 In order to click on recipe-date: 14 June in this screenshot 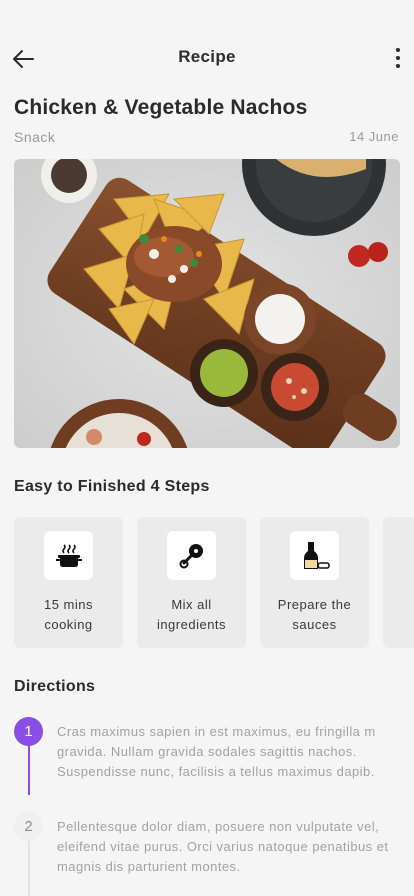, I will do `click(374, 136)`.